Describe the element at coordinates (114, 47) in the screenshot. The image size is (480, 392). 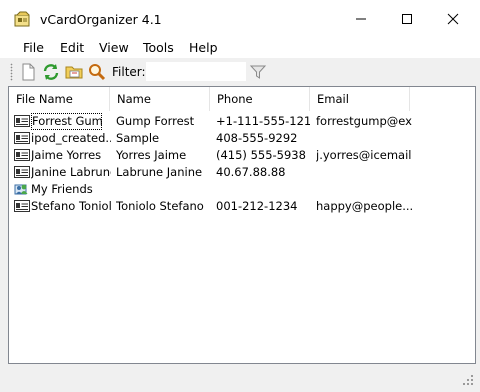
I see `menu-view: View` at that location.